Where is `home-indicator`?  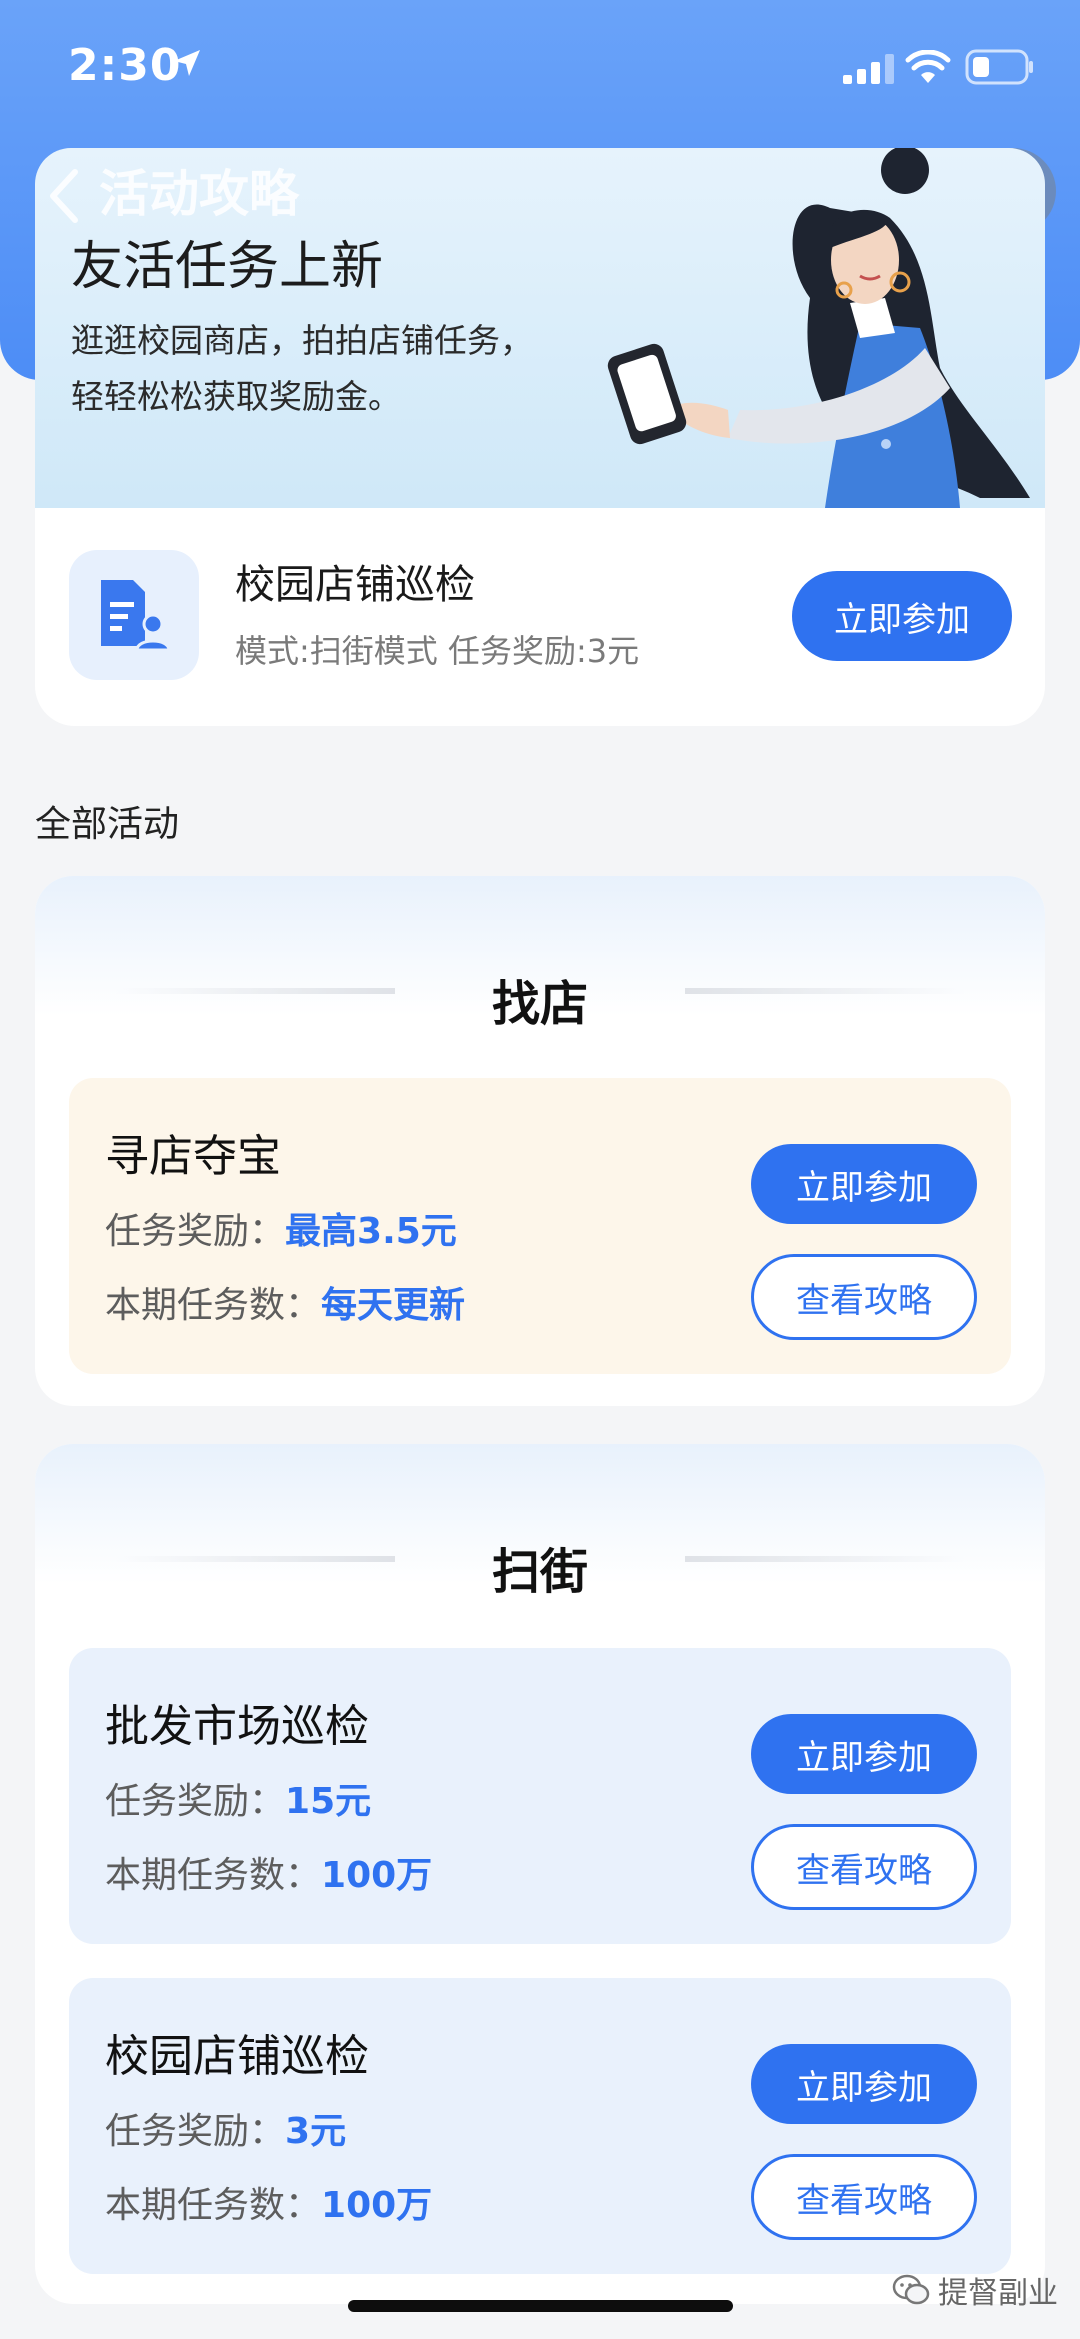 home-indicator is located at coordinates (540, 2306).